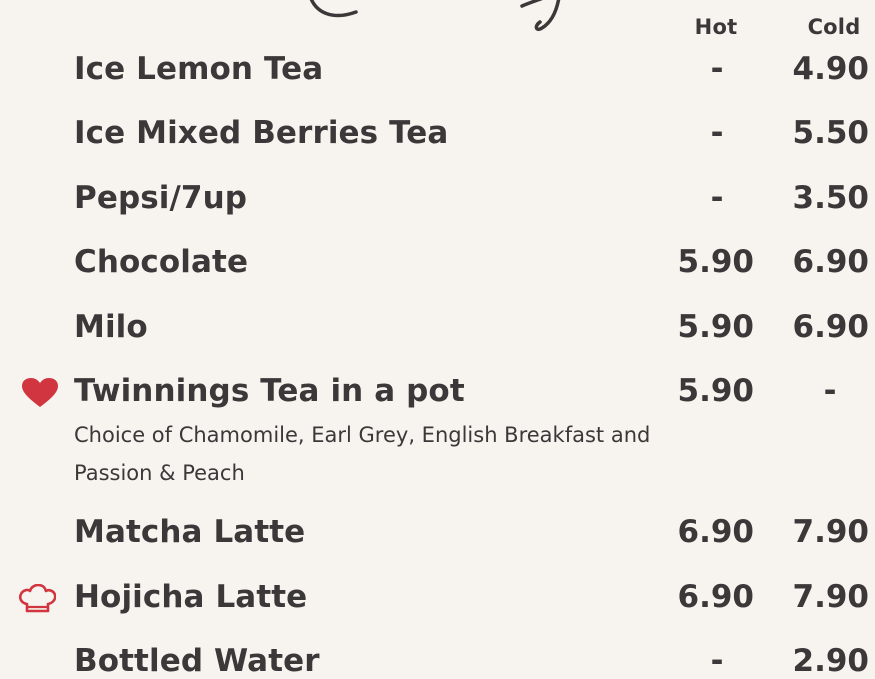 This screenshot has height=679, width=875. What do you see at coordinates (37, 600) in the screenshot?
I see `chef-hat-icon` at bounding box center [37, 600].